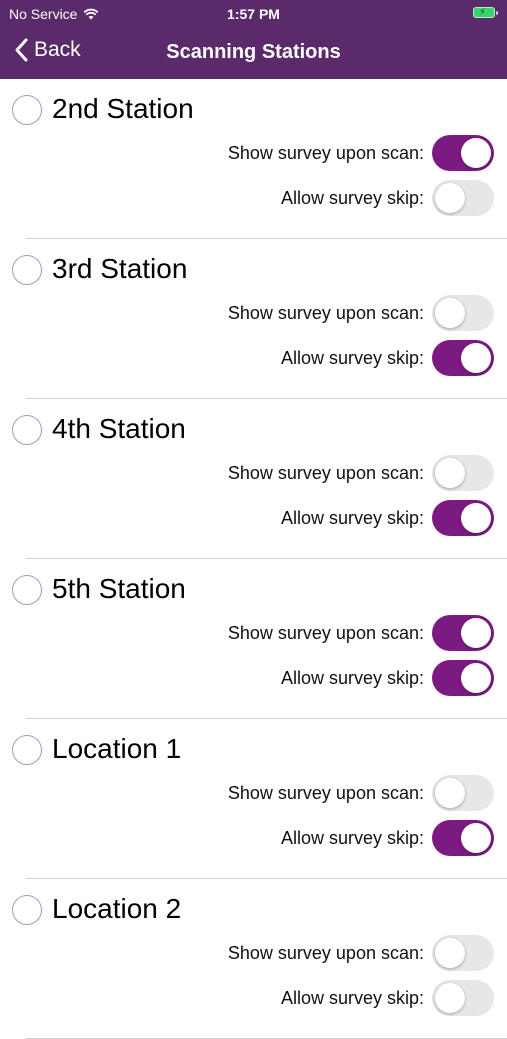 Image resolution: width=507 pixels, height=1039 pixels. I want to click on station-name: 4th Station, so click(119, 428).